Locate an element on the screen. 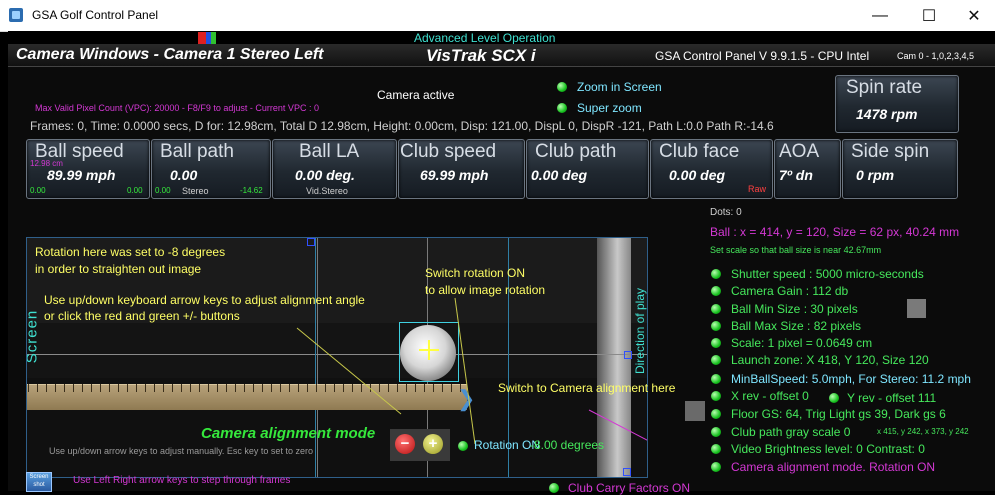  ball-la-label: Ball LA is located at coordinates (329, 151).